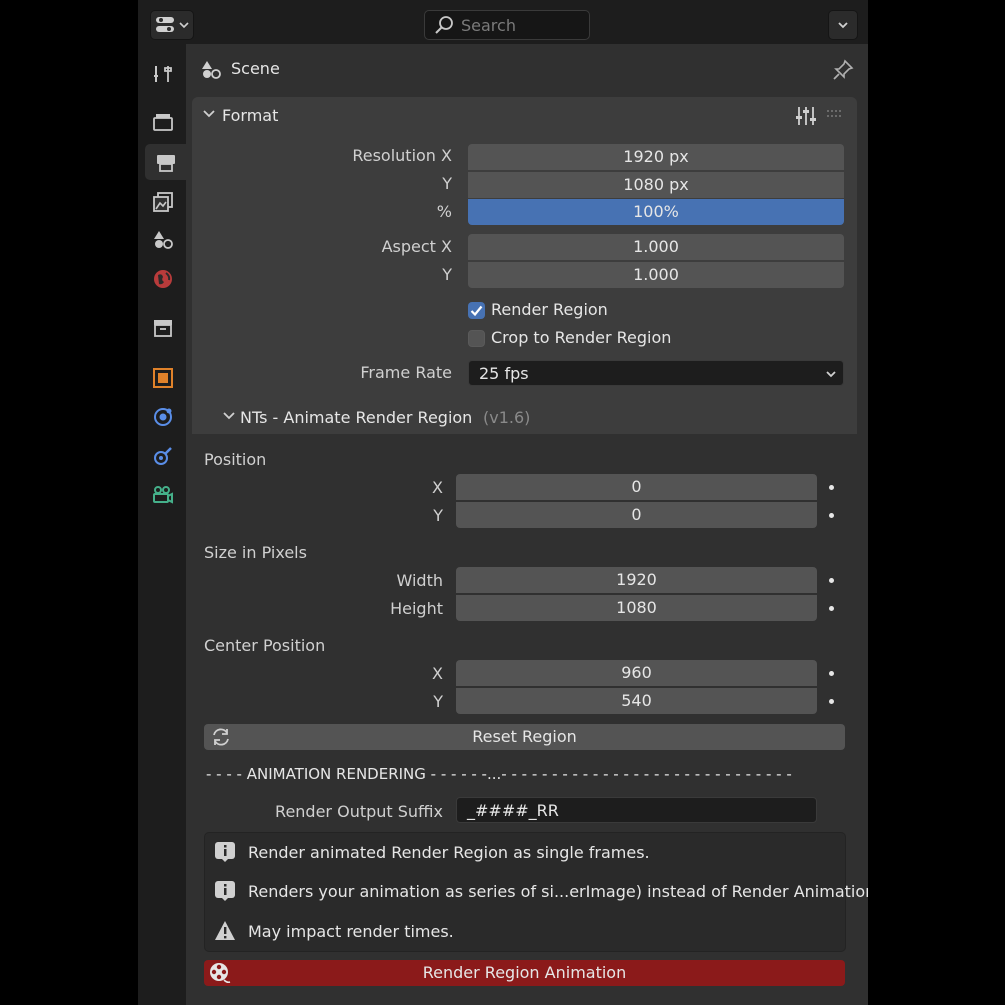 The image size is (1005, 1005). What do you see at coordinates (356, 417) in the screenshot?
I see `addon-panel-title: NTs - Animate Render Region` at bounding box center [356, 417].